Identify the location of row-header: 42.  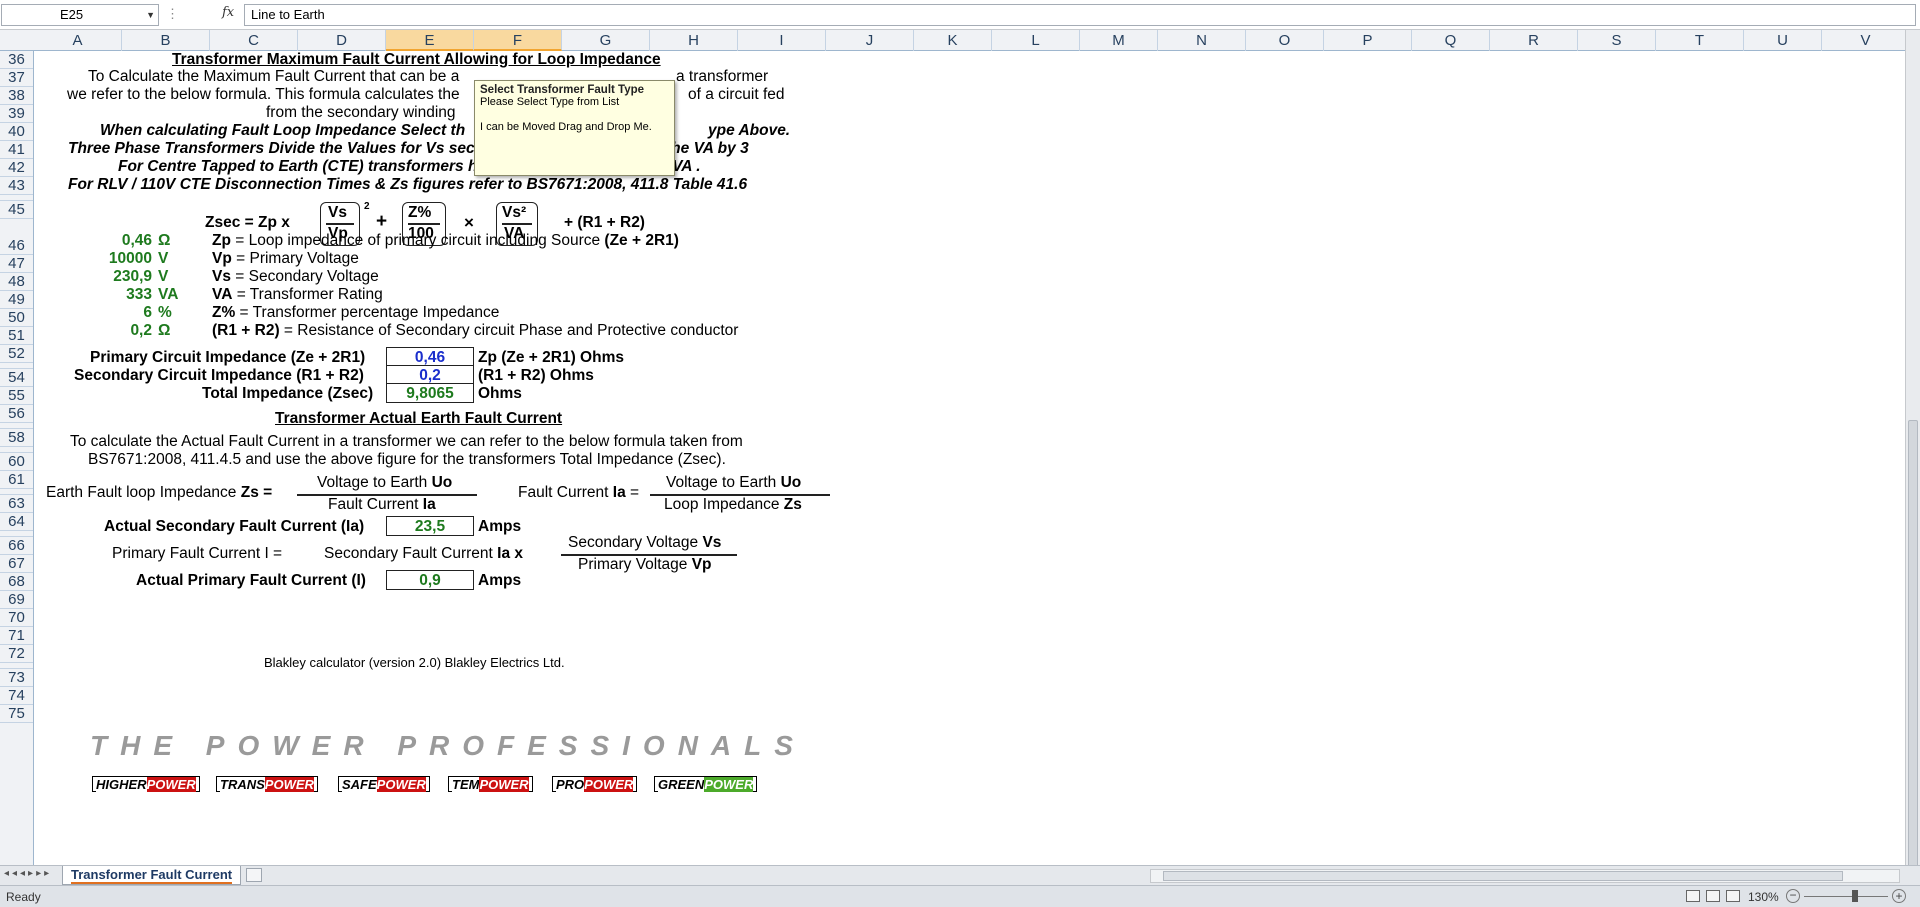
(16, 168).